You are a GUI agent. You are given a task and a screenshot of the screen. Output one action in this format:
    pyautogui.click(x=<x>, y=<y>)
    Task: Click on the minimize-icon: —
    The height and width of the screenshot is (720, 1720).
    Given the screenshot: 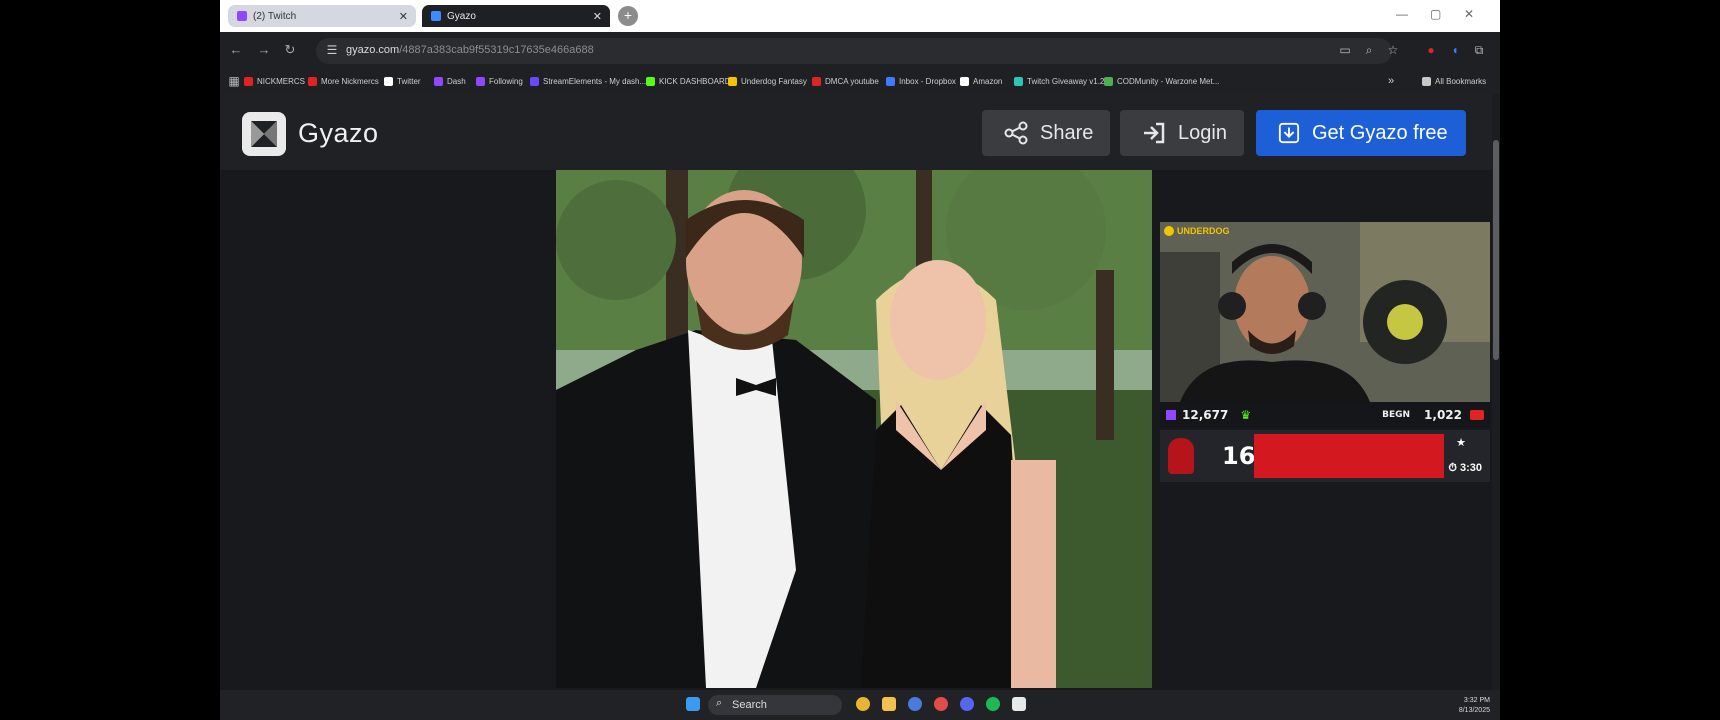 What is the action you would take?
    pyautogui.click(x=1402, y=14)
    